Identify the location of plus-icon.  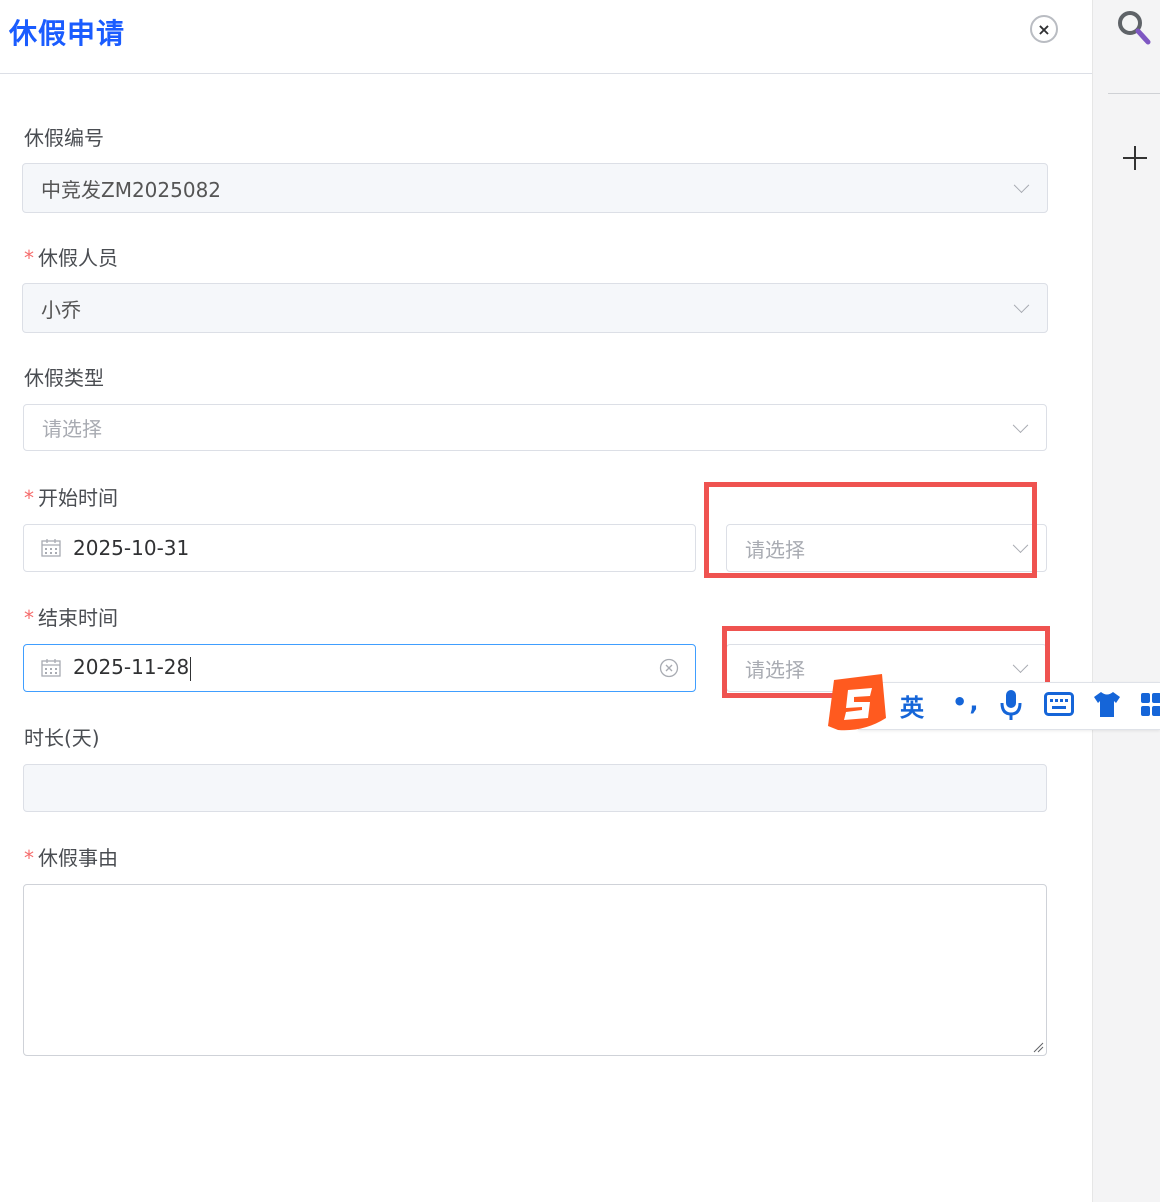
(1135, 158).